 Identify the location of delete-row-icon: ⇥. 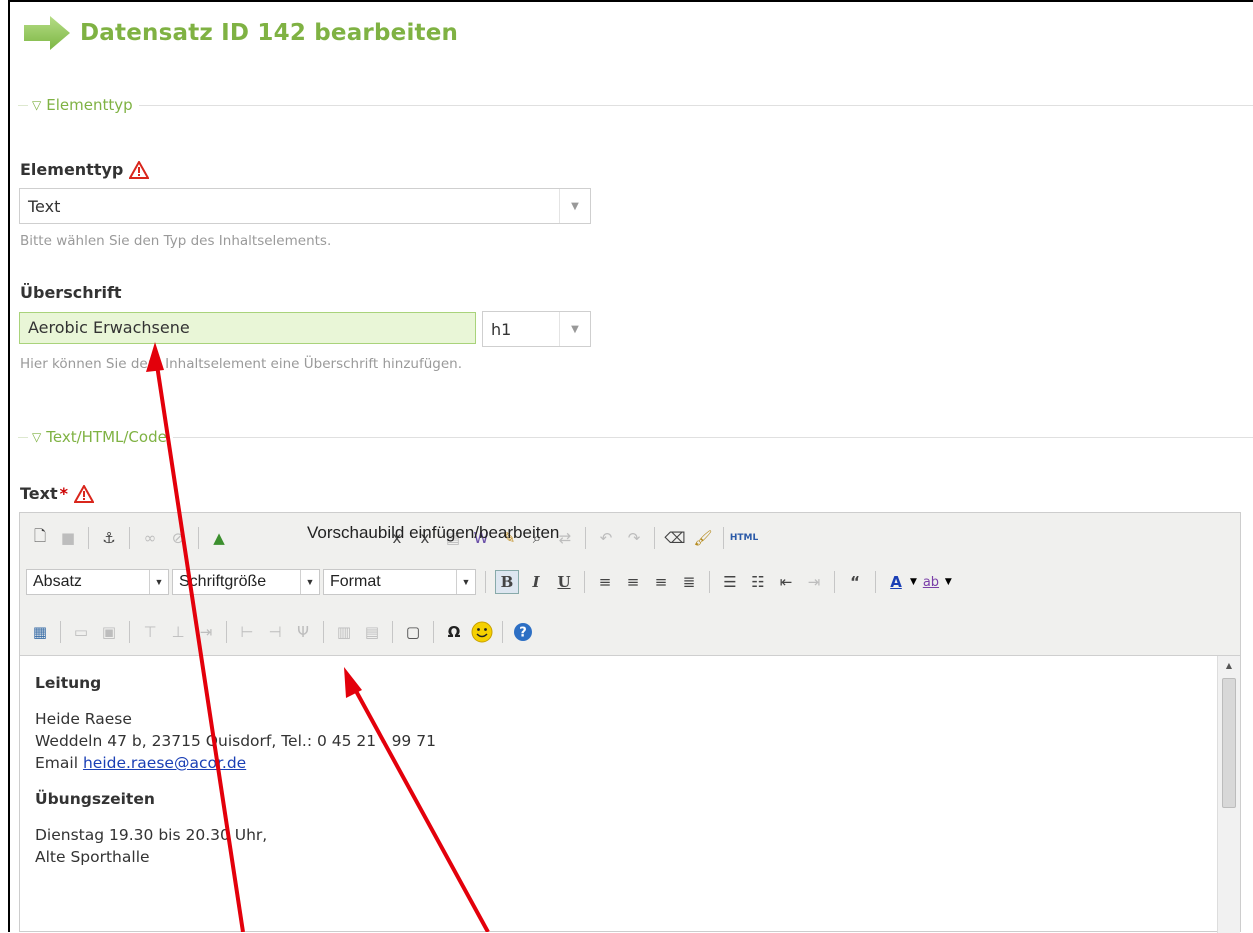
(206, 632).